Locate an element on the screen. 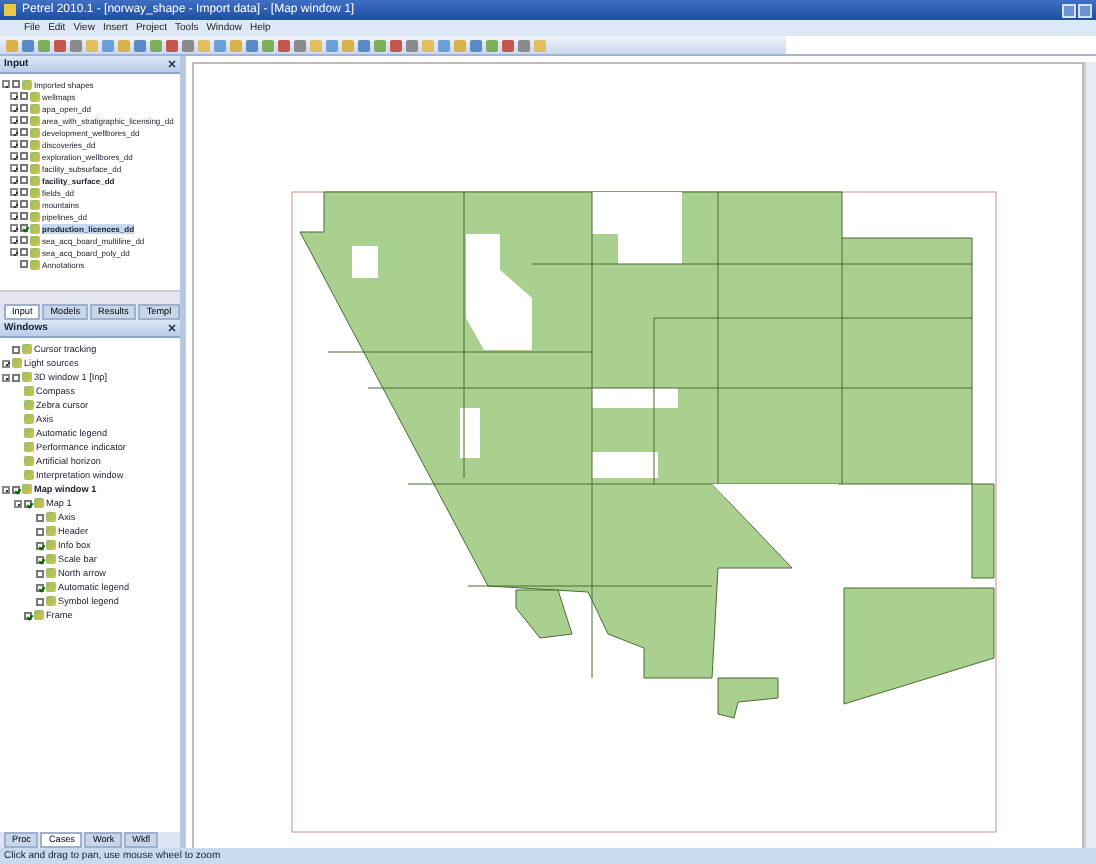  app-icon is located at coordinates (10, 10).